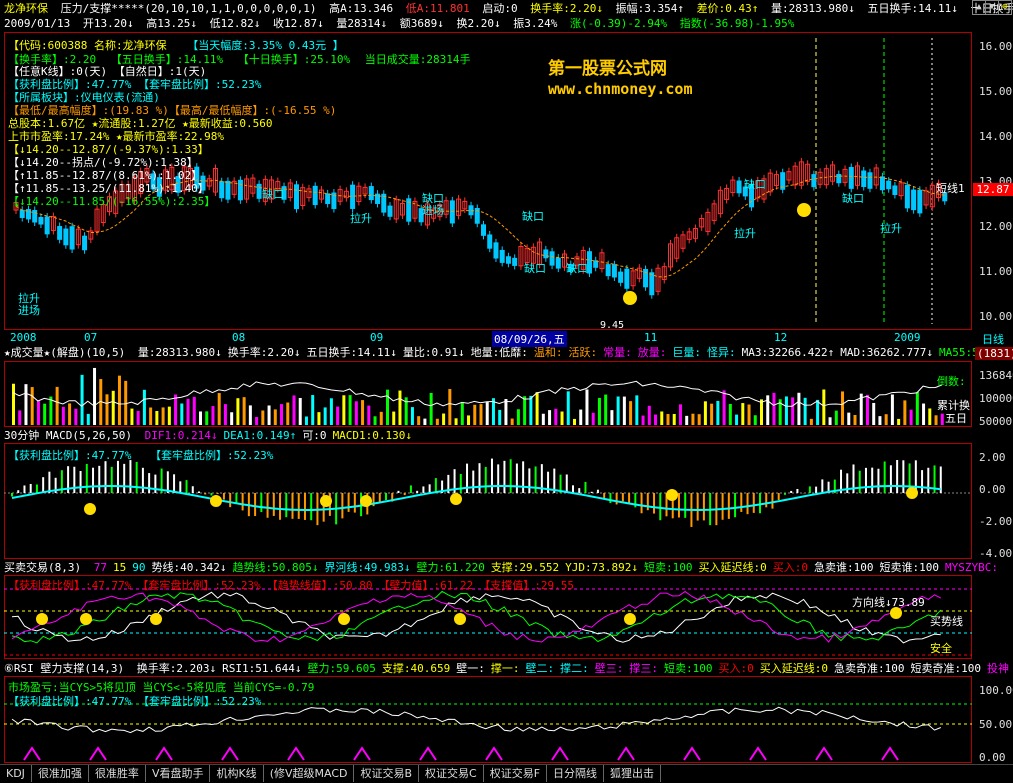  What do you see at coordinates (946, 621) in the screenshot?
I see `trade-label-buy: 买势线` at bounding box center [946, 621].